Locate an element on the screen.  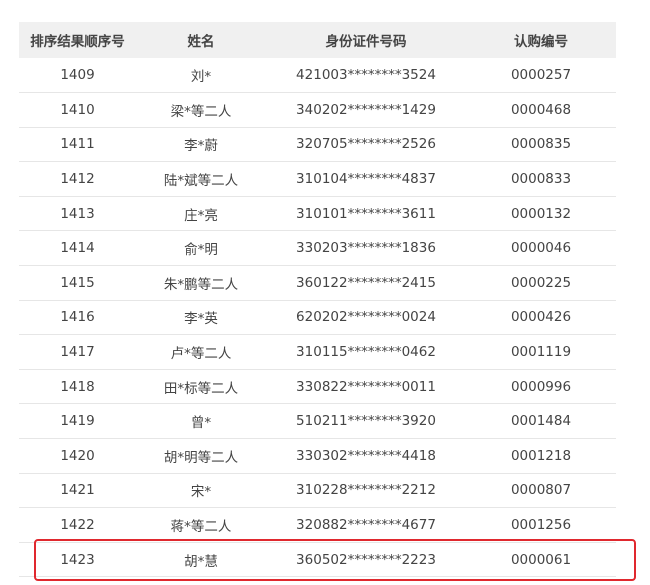
cell-id-number: 360502********2223 is located at coordinates (366, 560).